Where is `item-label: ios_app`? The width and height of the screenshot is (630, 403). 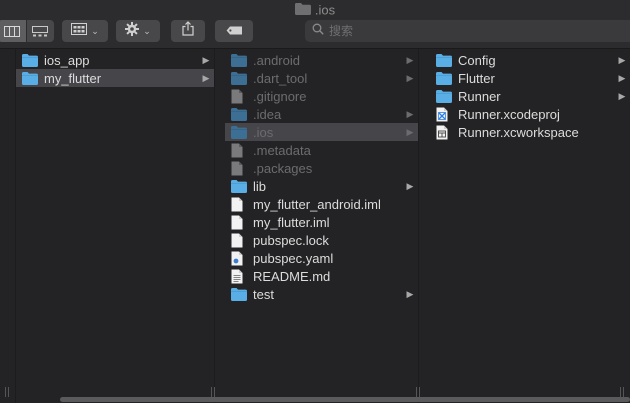
item-label: ios_app is located at coordinates (67, 60).